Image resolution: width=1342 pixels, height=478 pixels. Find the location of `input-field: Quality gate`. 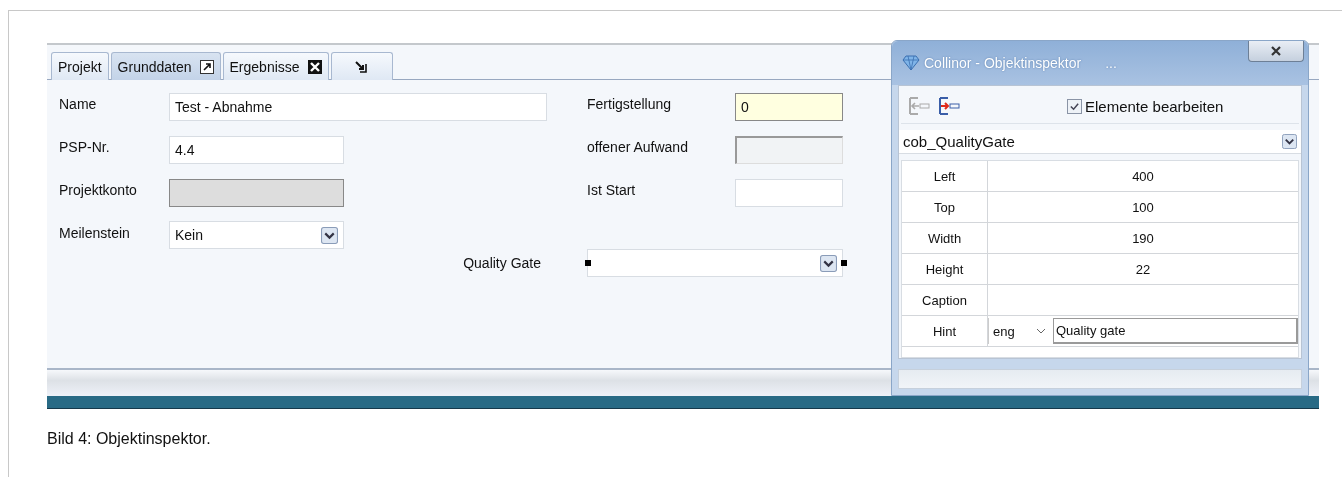

input-field: Quality gate is located at coordinates (1175, 331).